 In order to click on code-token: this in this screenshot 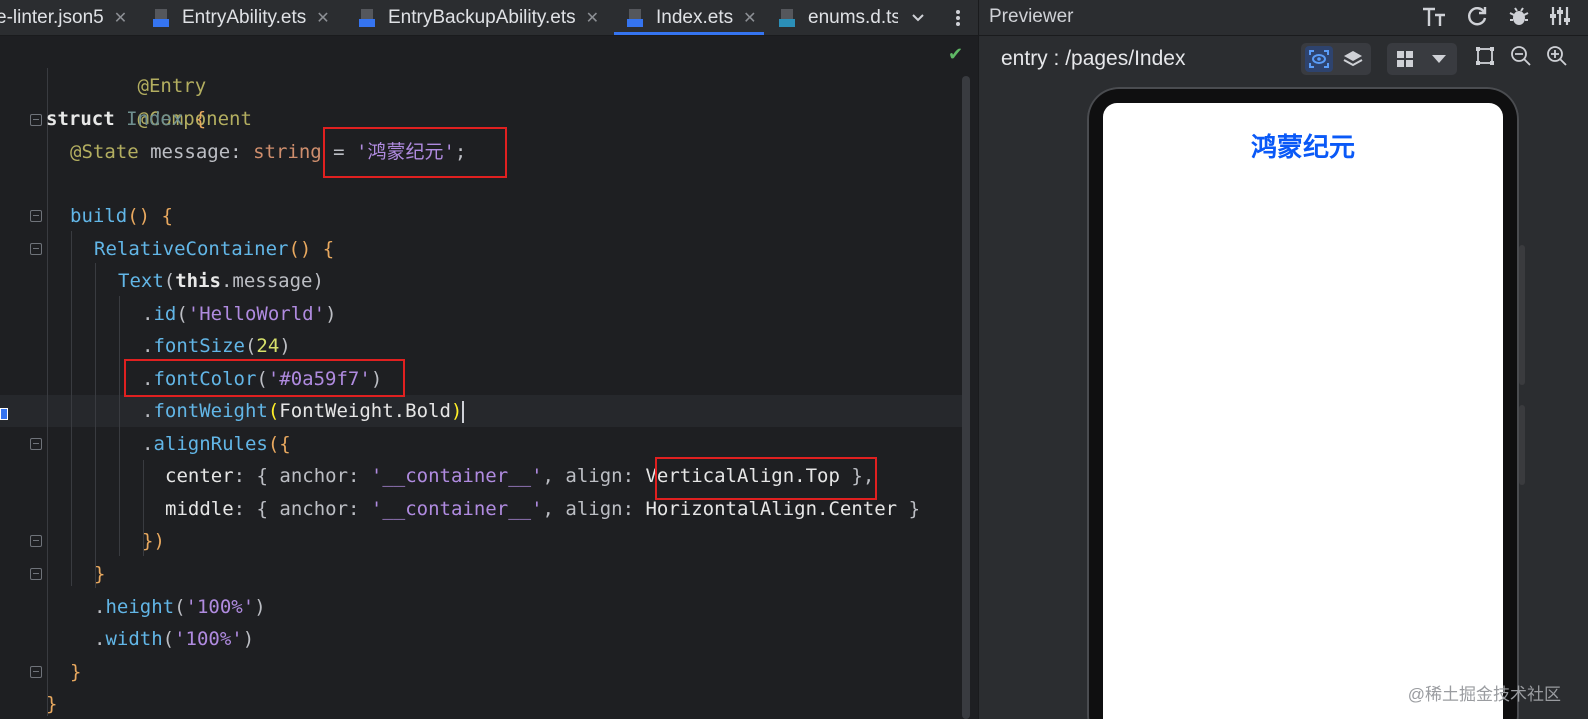, I will do `click(198, 281)`.